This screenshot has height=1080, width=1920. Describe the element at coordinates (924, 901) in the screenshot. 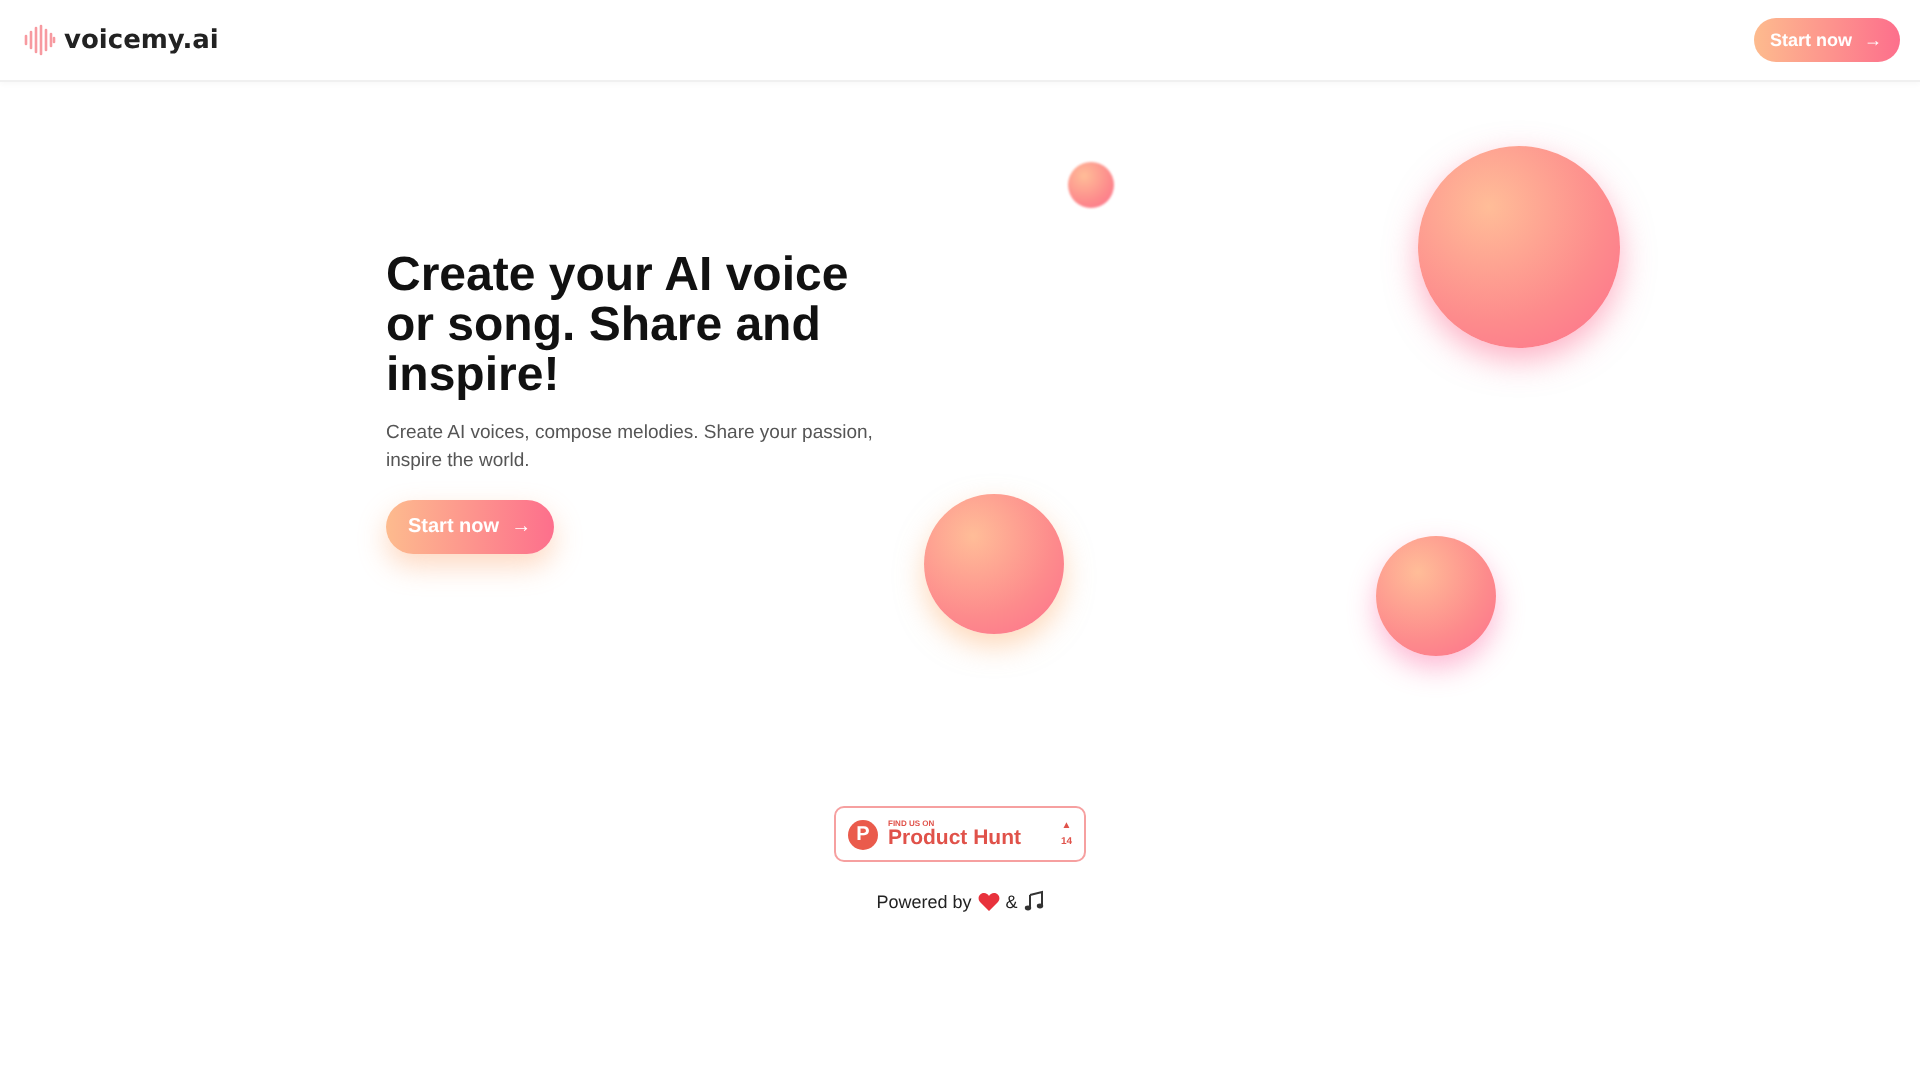

I see `powered-by-text: Powered by` at that location.